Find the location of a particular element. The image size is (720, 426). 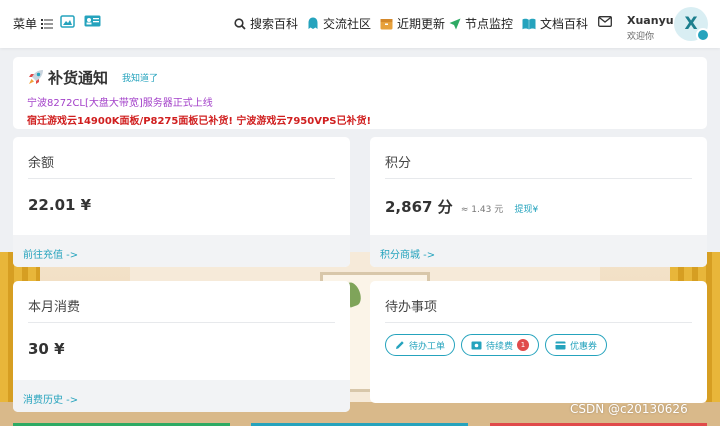

nav-label: 近期更新 is located at coordinates (421, 24).